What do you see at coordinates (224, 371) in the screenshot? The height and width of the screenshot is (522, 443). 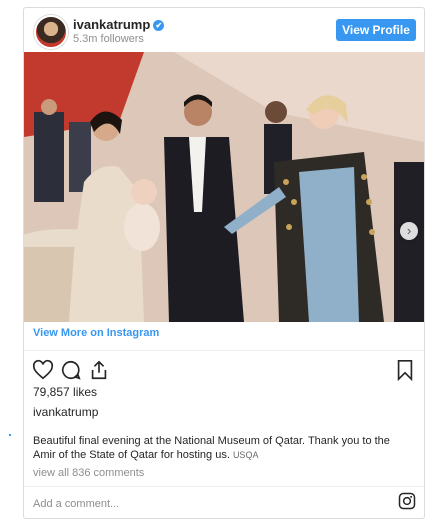 I see `action-bar` at bounding box center [224, 371].